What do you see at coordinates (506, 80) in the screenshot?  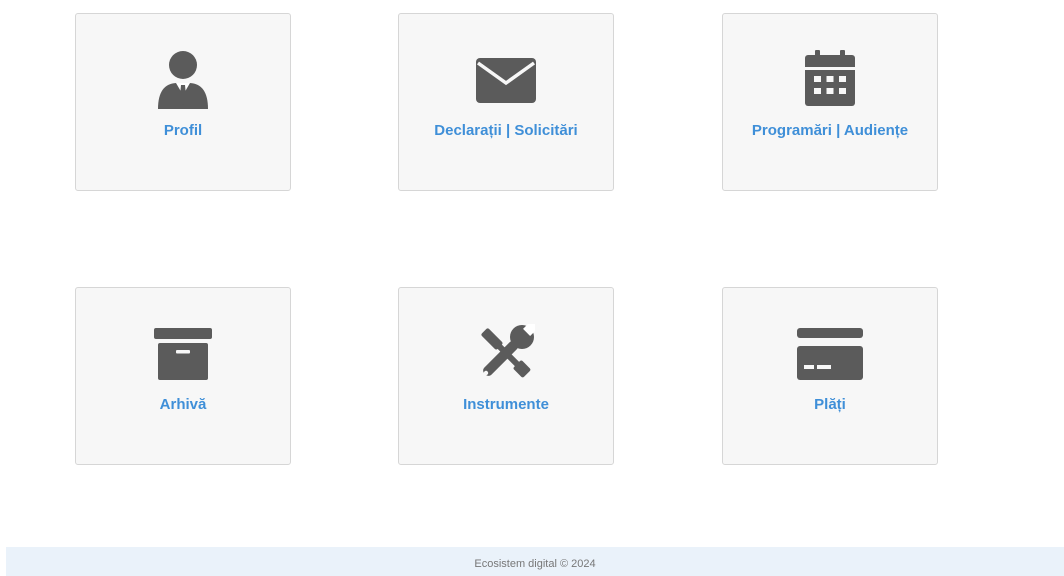 I see `envelope-icon` at bounding box center [506, 80].